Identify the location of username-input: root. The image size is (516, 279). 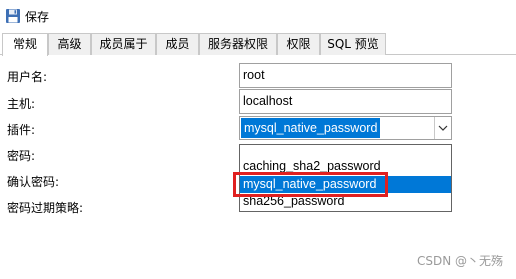
(345, 75).